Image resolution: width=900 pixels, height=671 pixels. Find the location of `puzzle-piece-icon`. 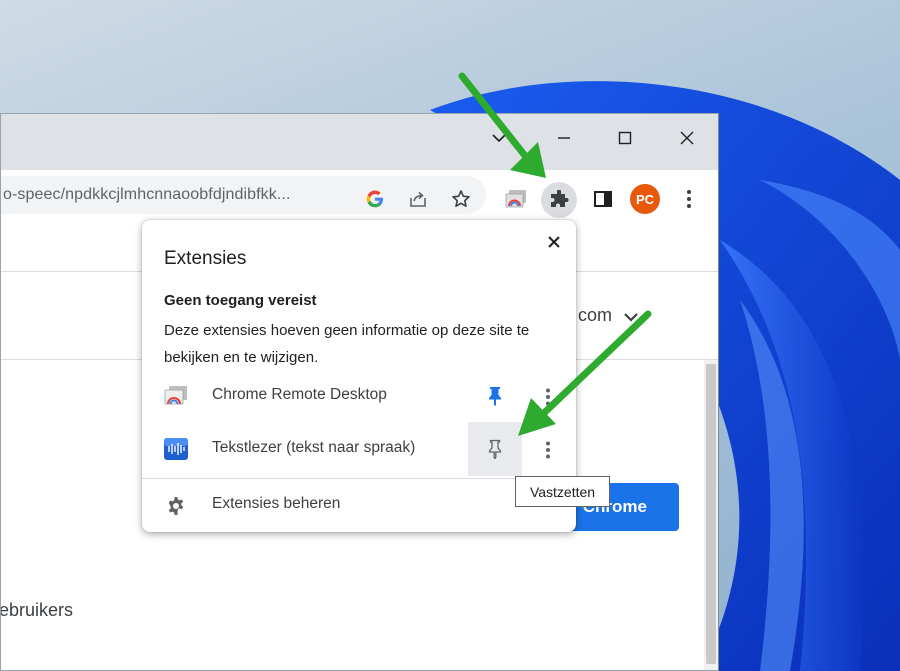

puzzle-piece-icon is located at coordinates (560, 198).